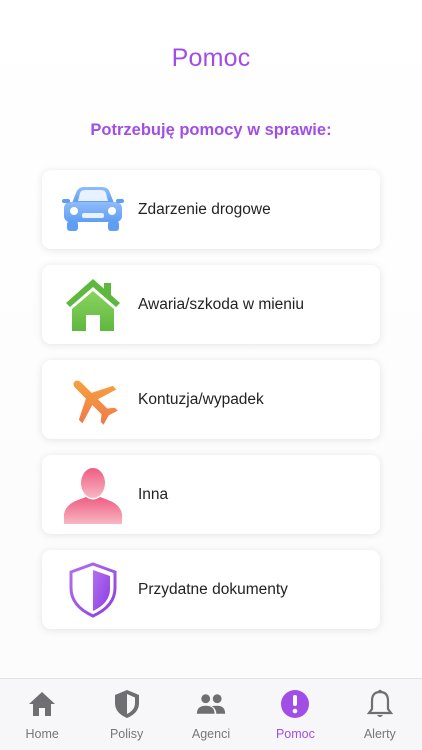  Describe the element at coordinates (295, 734) in the screenshot. I see `tab-label: Pomoc` at that location.